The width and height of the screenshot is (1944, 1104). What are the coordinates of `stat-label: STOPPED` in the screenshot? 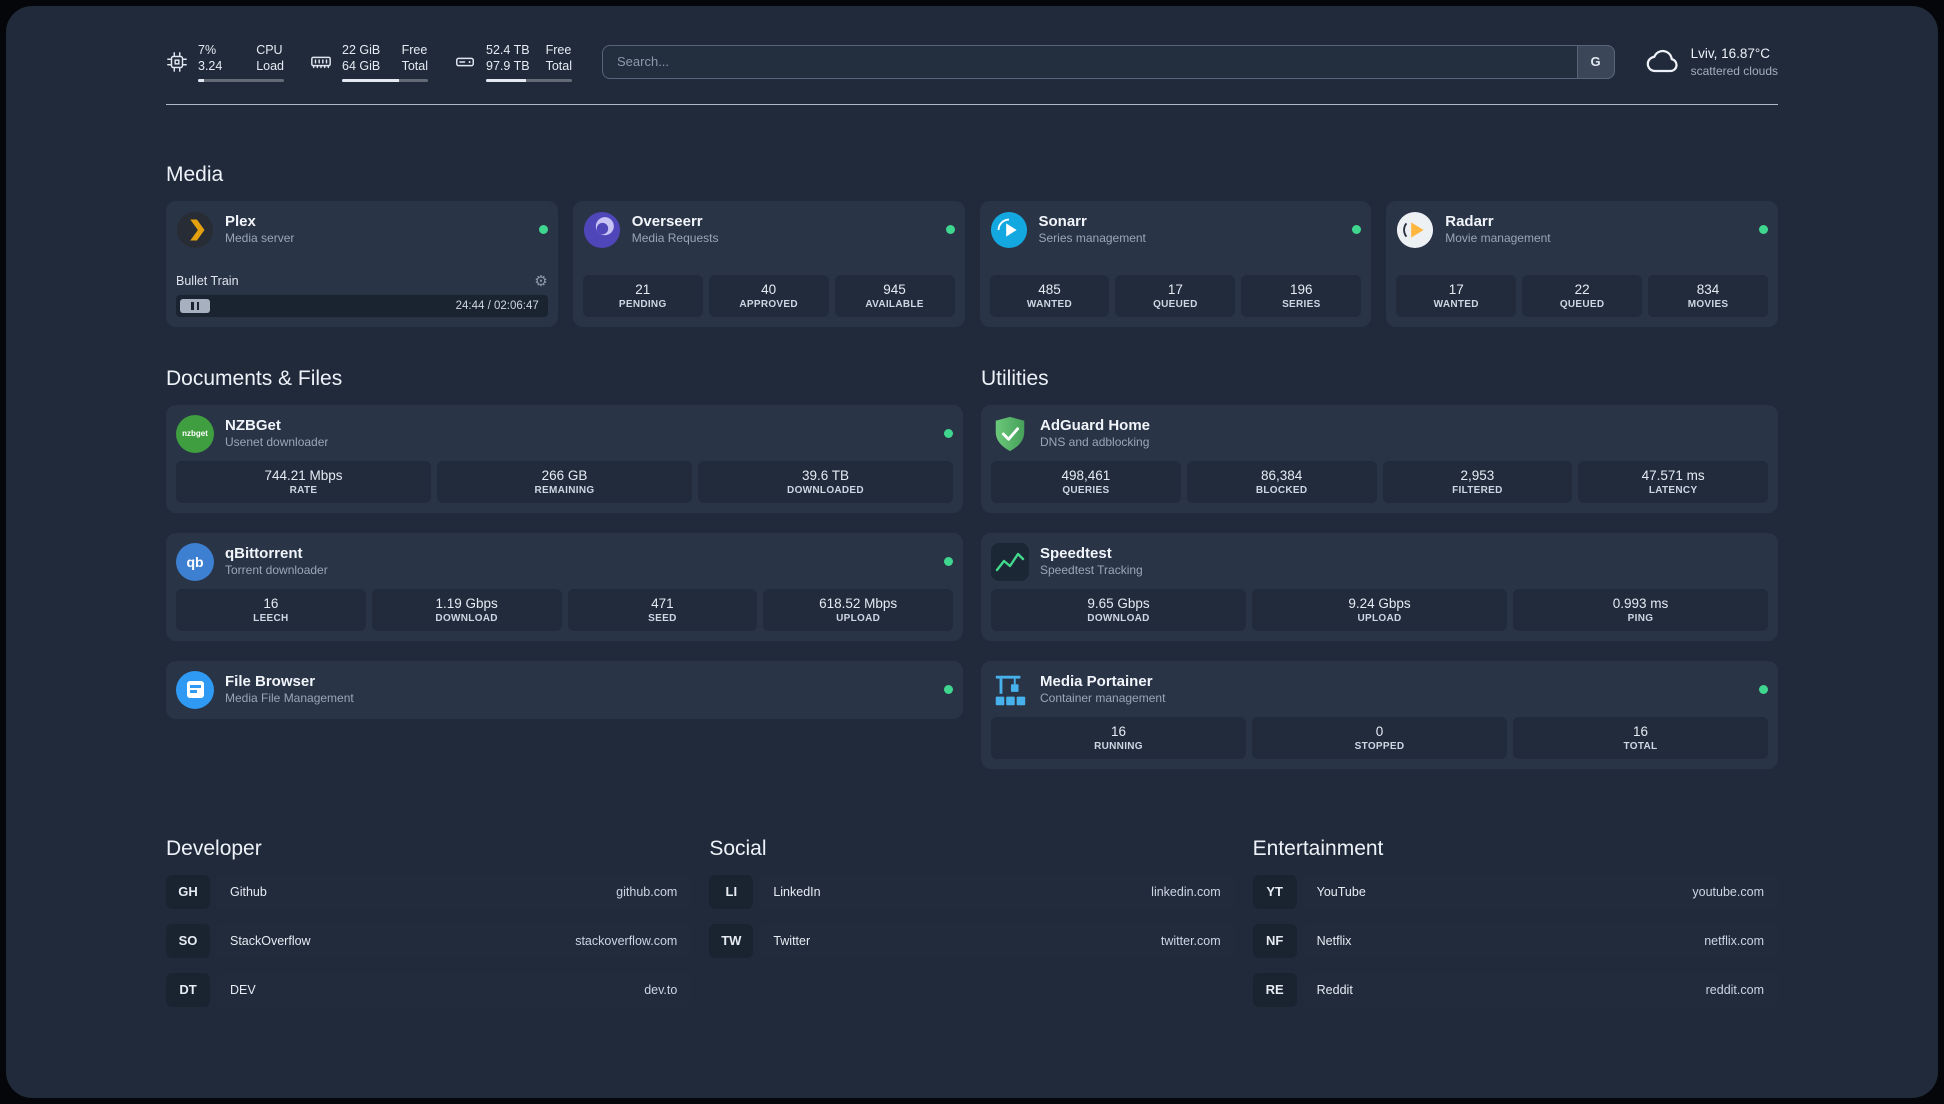 It's located at (1379, 746).